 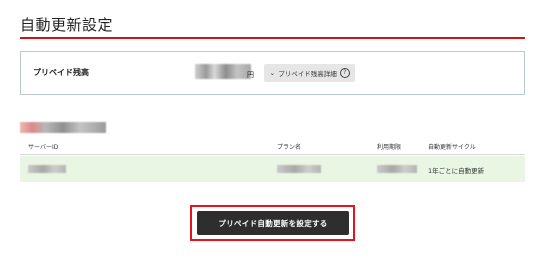 What do you see at coordinates (223, 71) in the screenshot?
I see `balance-value-redacted` at bounding box center [223, 71].